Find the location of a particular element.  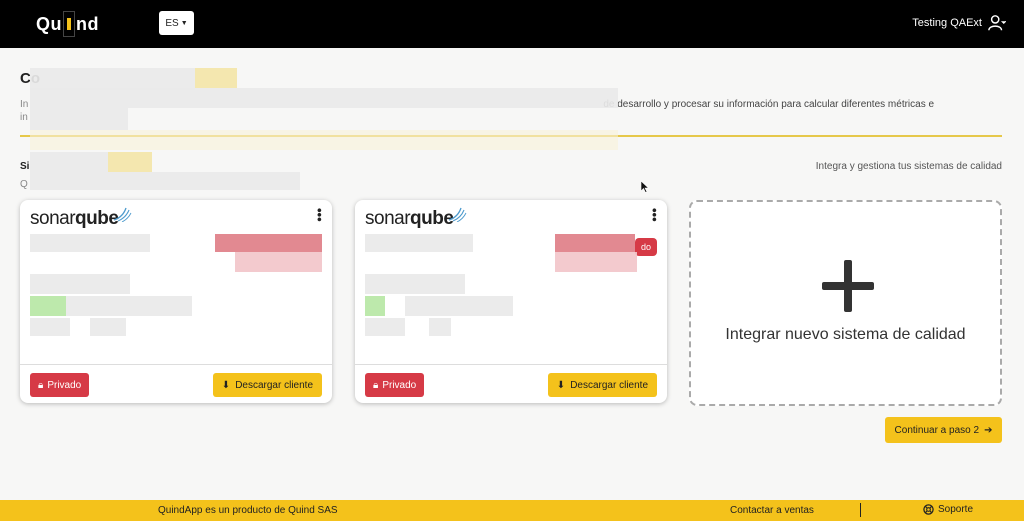

continue-label: Continuar a paso 2 is located at coordinates (937, 430).